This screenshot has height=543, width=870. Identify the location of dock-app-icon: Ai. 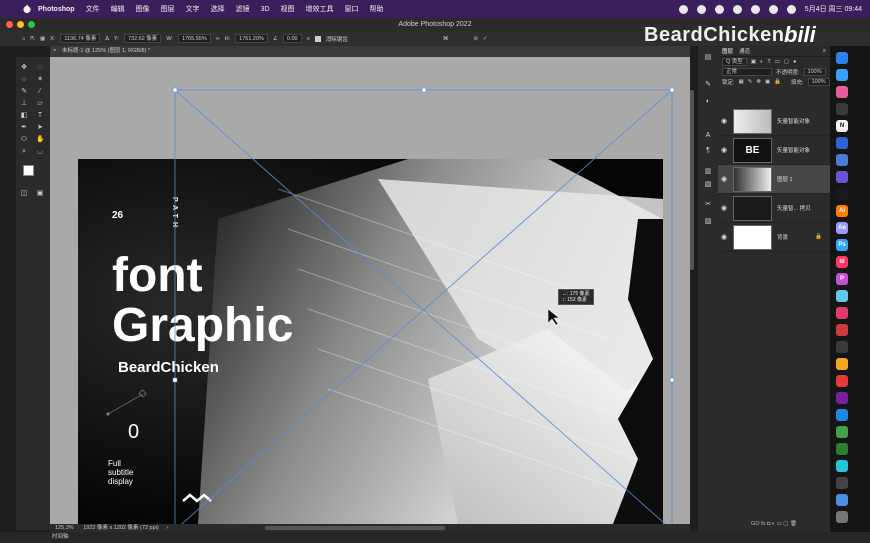
(842, 211).